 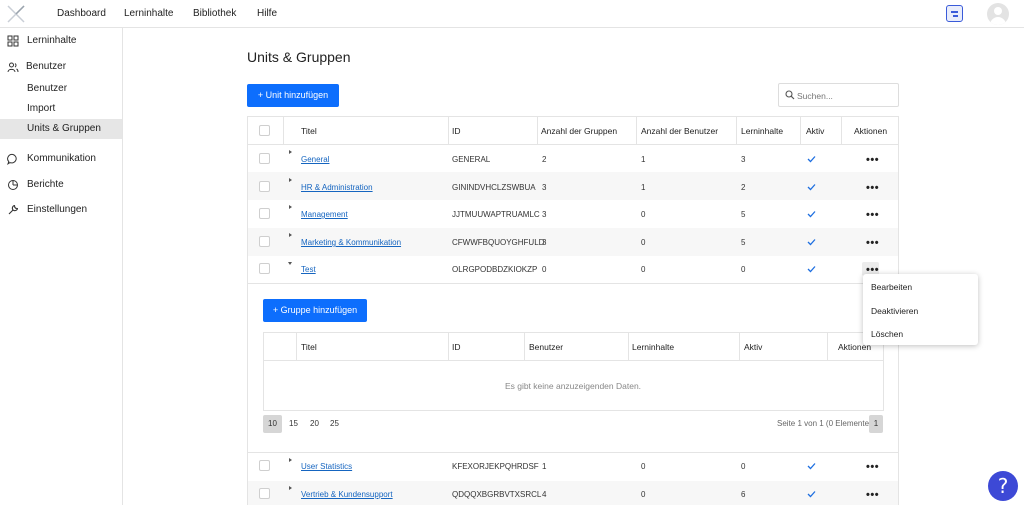 I want to click on col-header-lerninhalte: Lerninhalte, so click(x=762, y=131).